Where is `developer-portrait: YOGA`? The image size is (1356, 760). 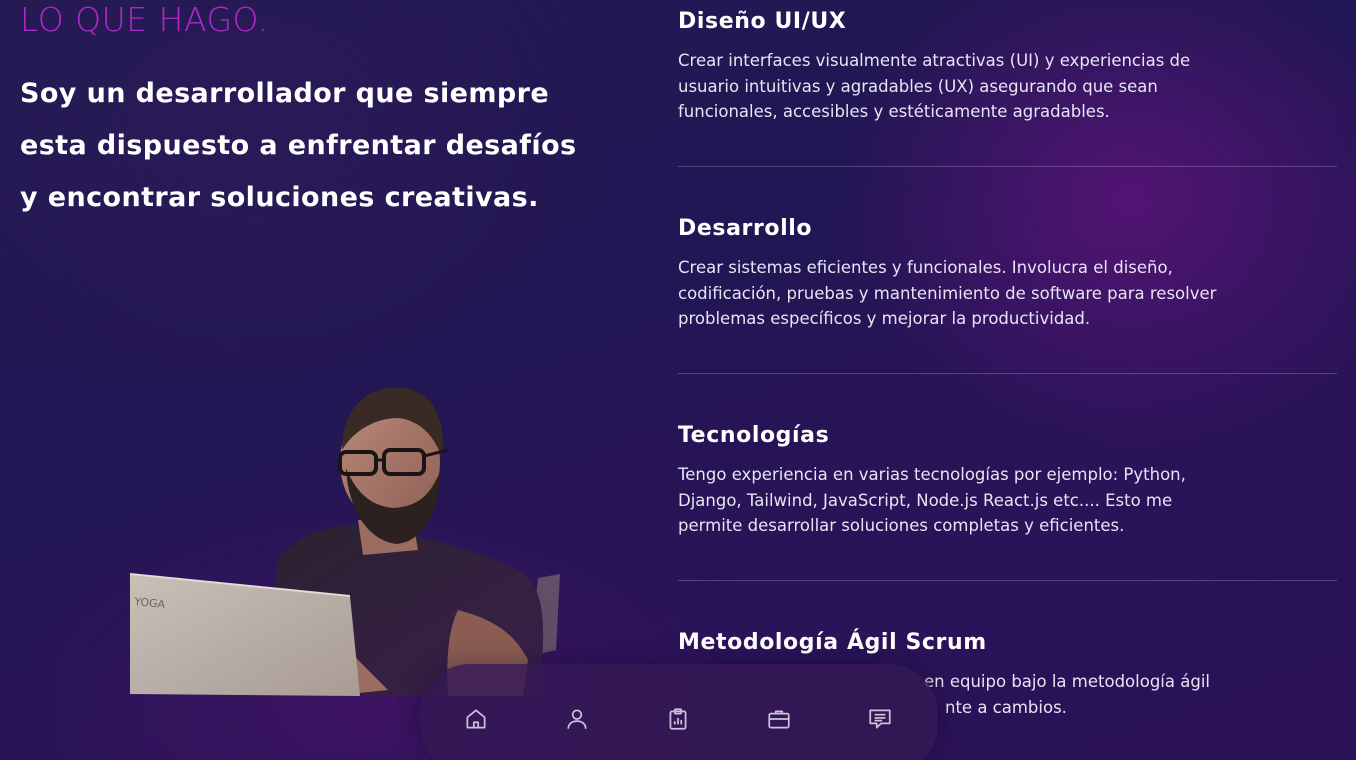
developer-portrait: YOGA is located at coordinates (344, 541).